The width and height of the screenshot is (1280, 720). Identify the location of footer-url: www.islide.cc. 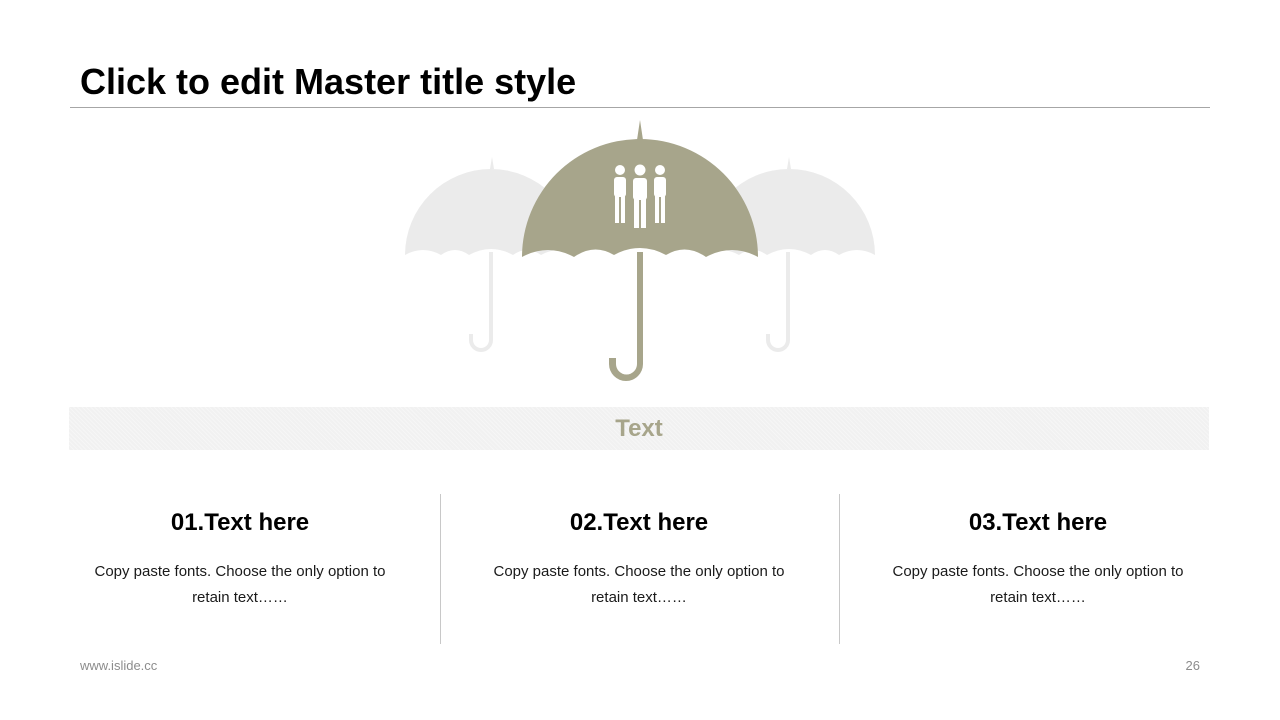
(119, 665).